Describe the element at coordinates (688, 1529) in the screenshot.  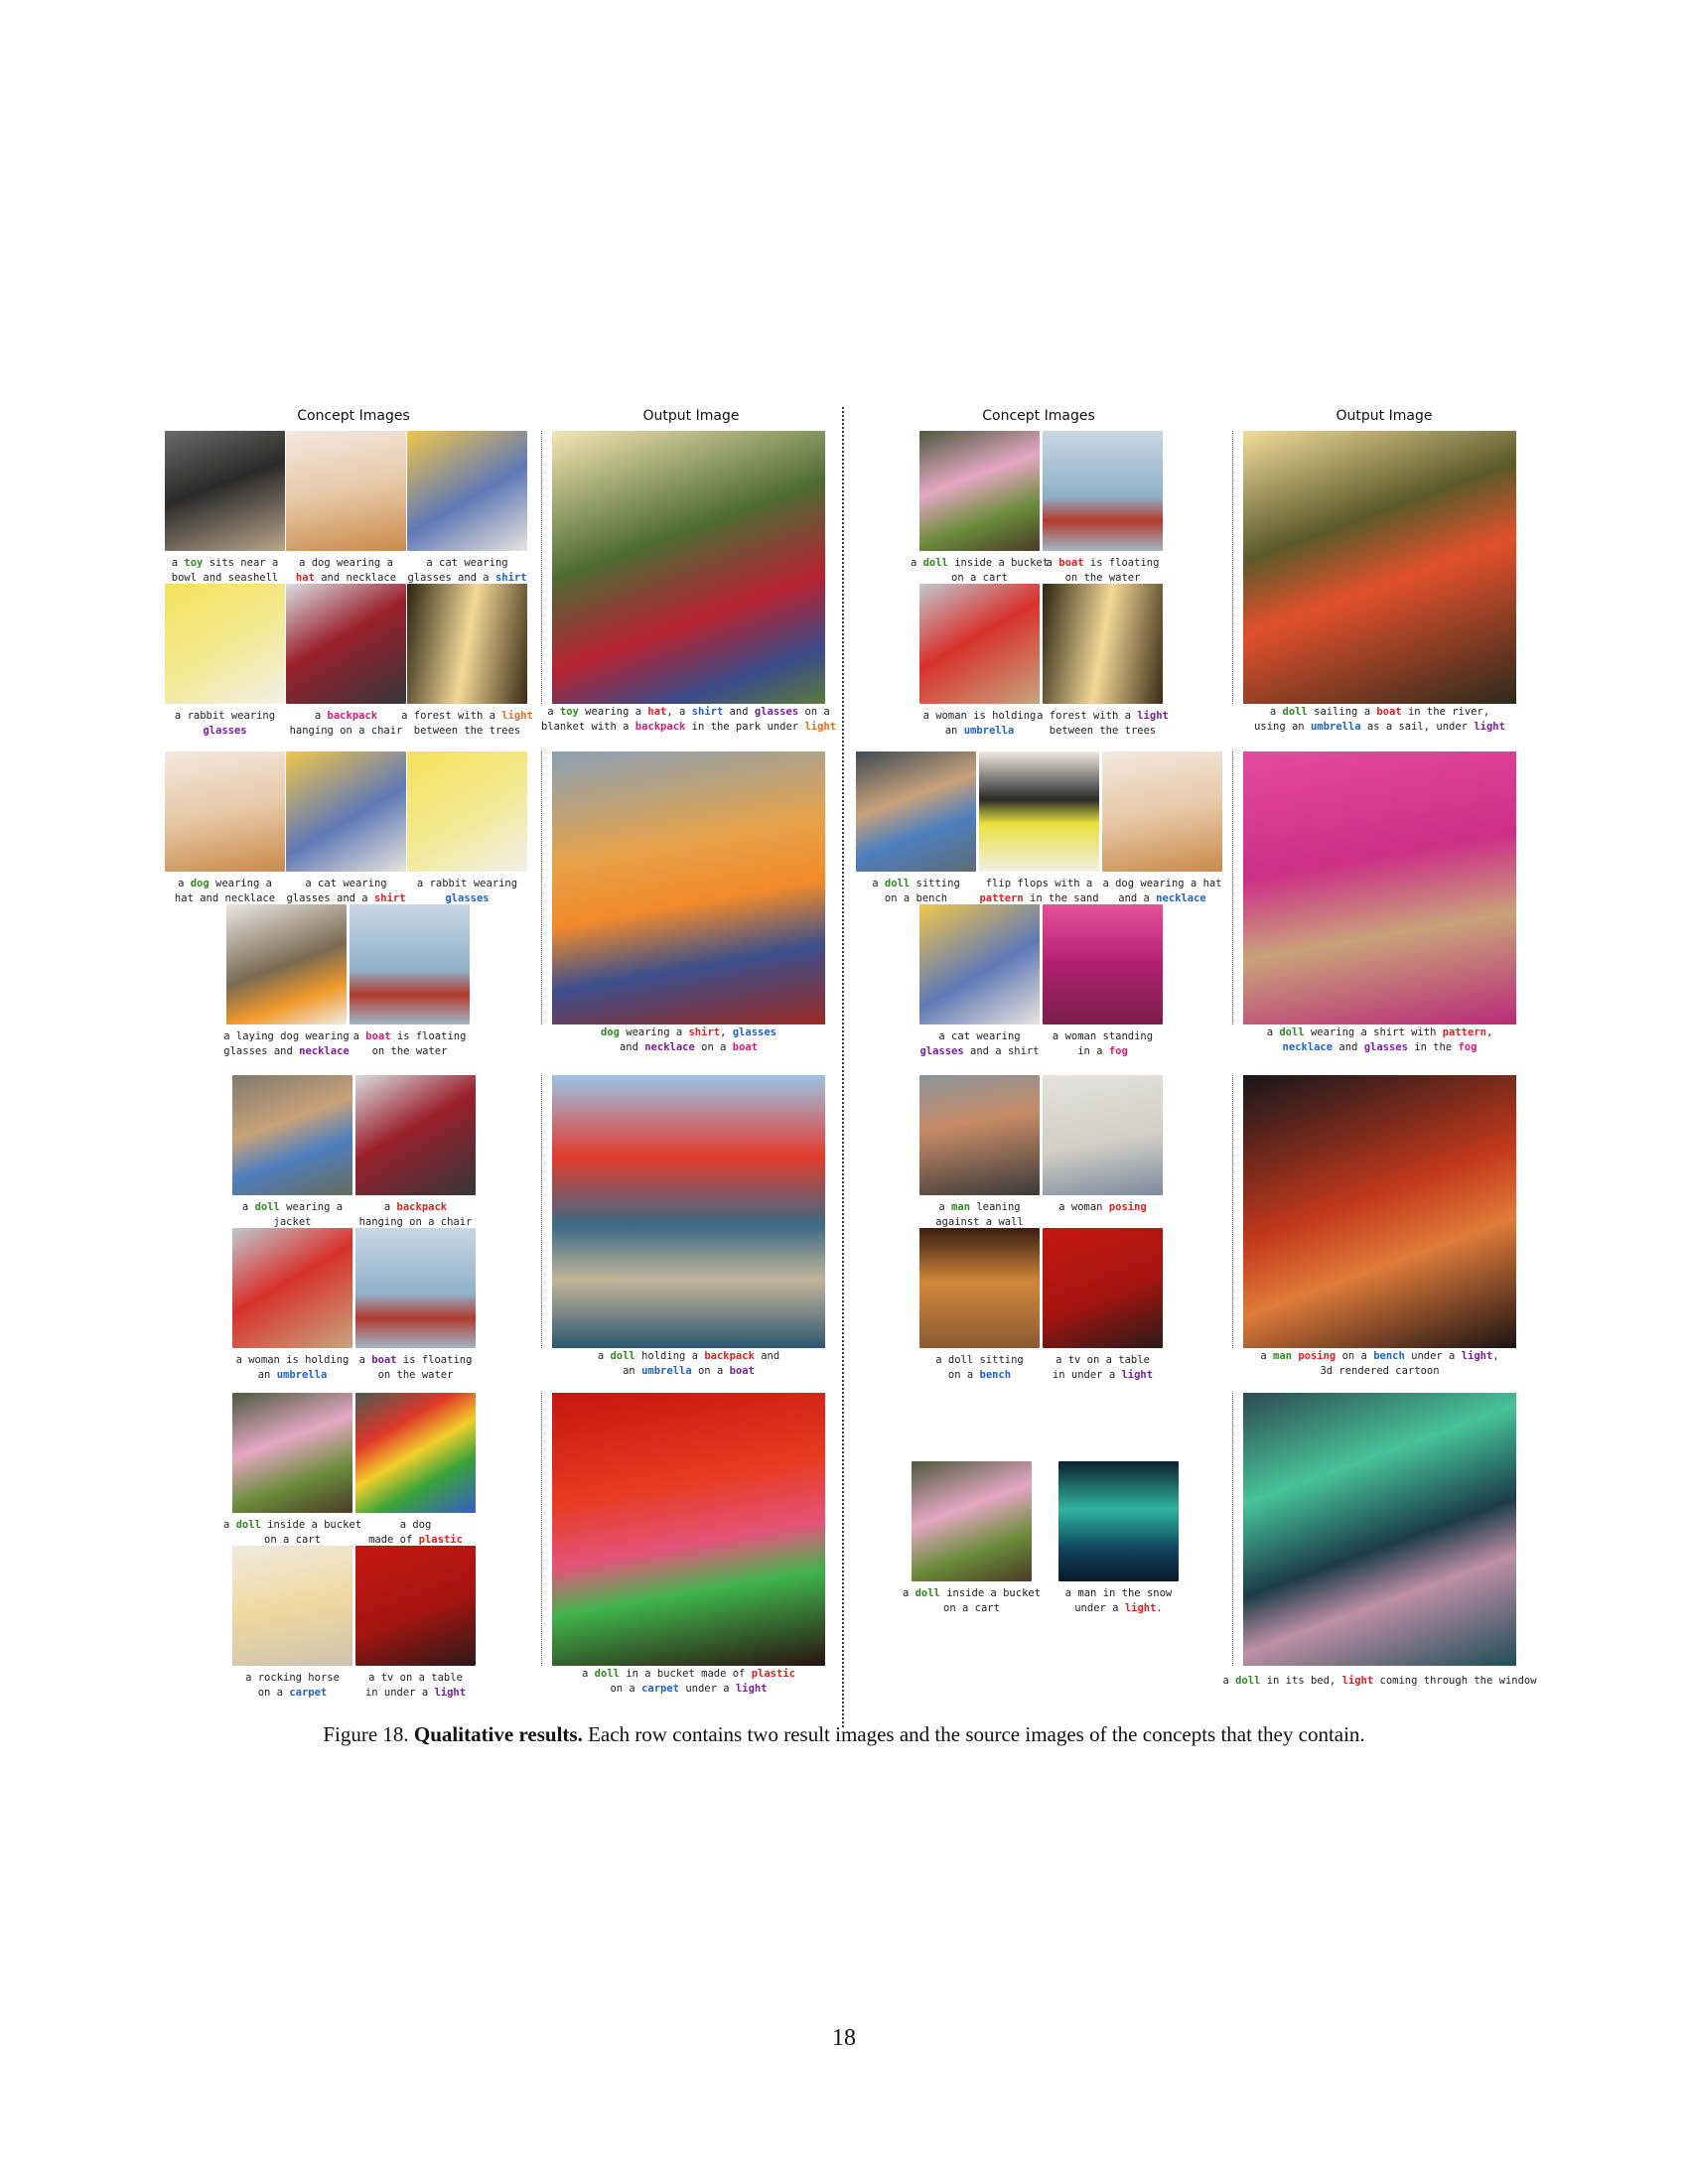
I see `output-image-sheep-in-plastic-bucket` at that location.